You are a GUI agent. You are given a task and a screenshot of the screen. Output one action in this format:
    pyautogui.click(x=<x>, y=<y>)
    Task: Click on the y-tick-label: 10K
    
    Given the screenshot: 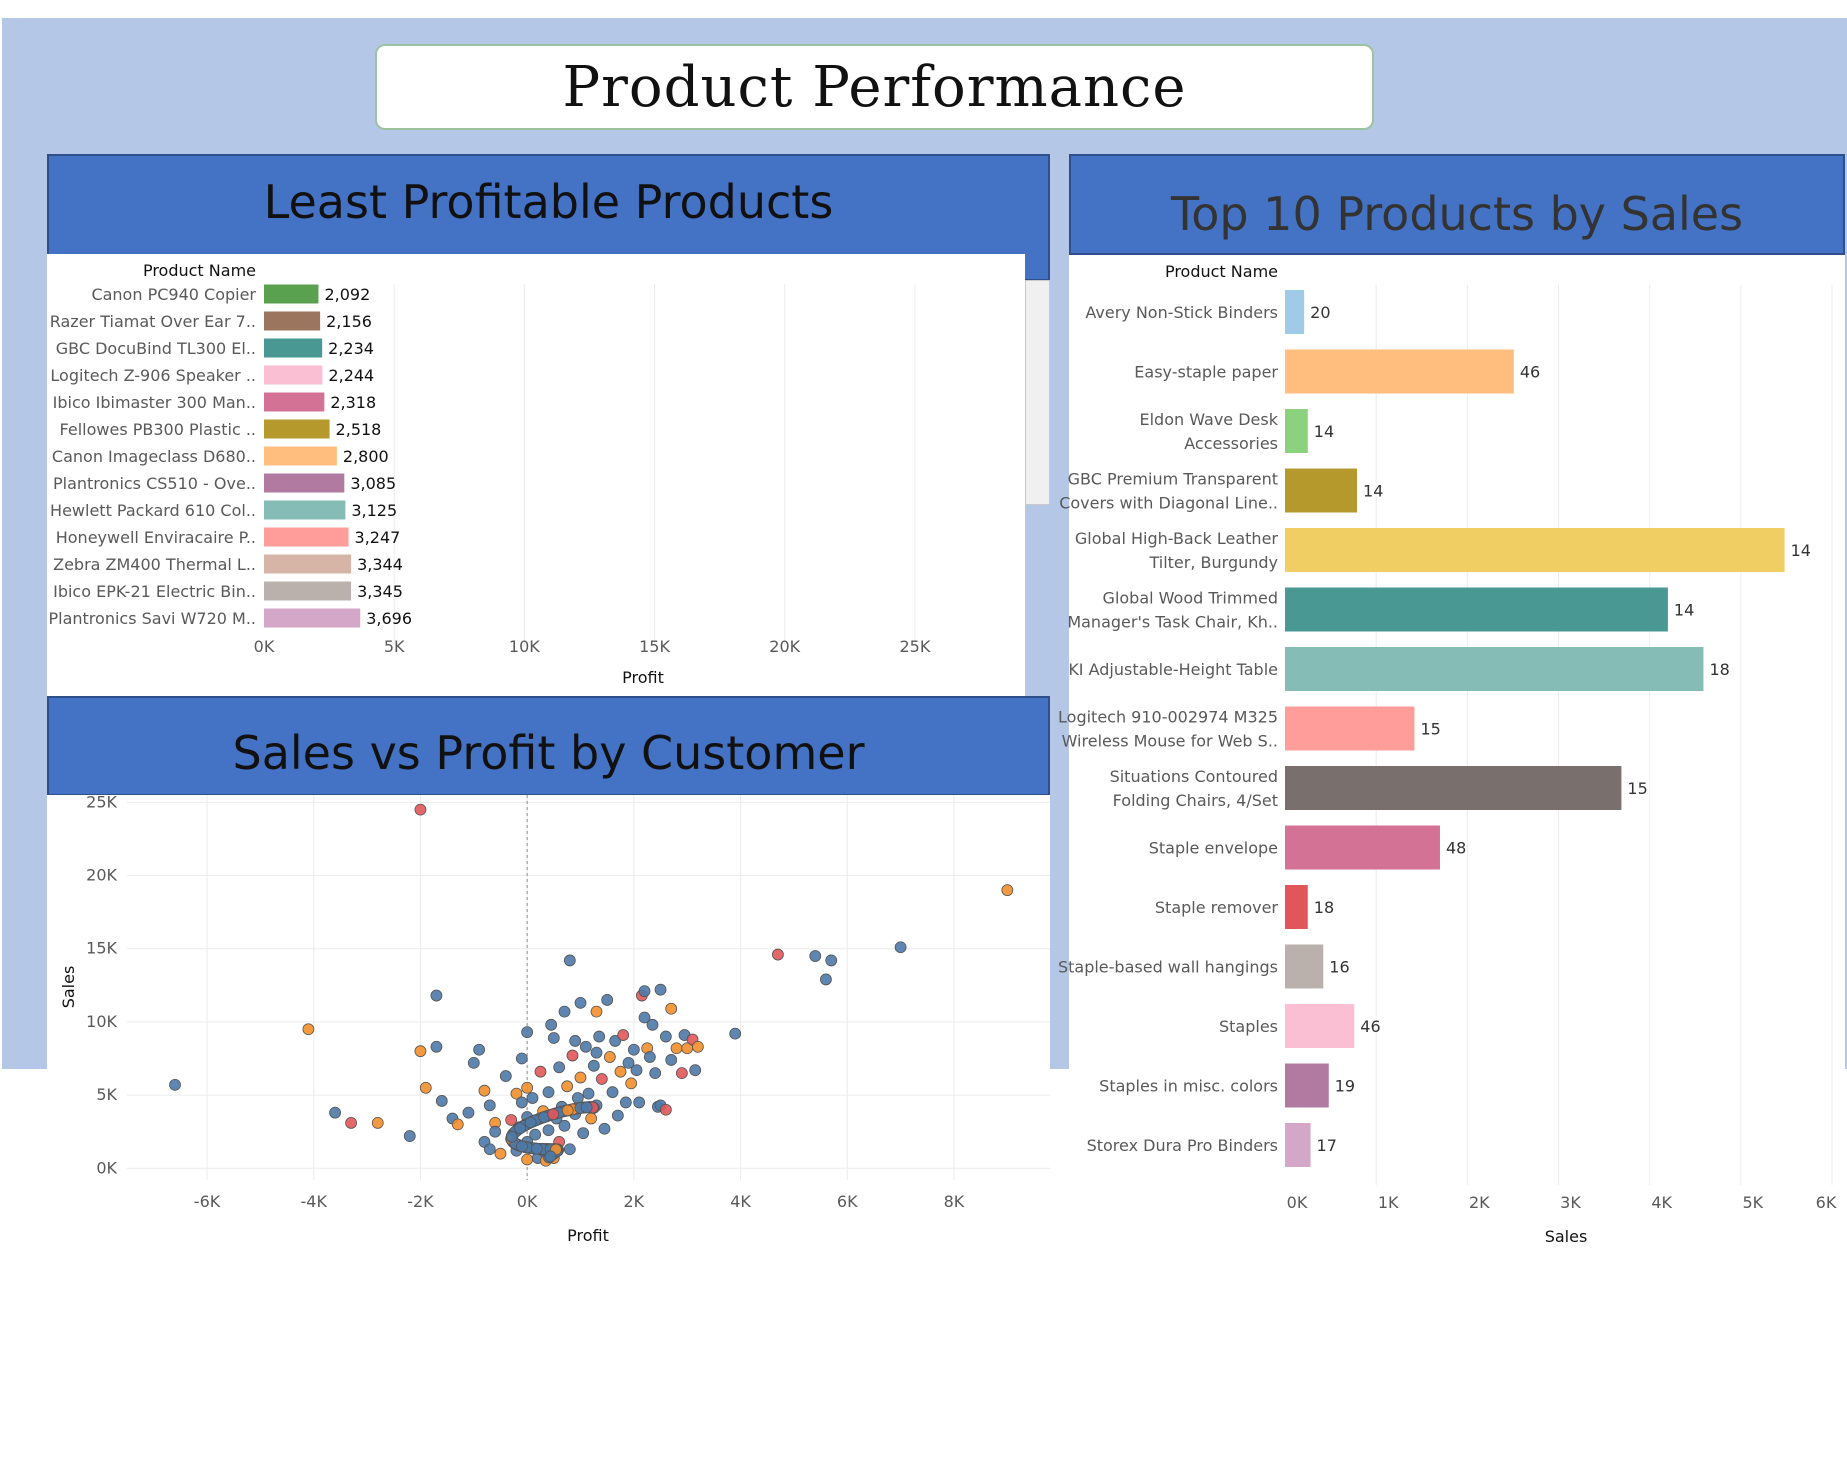 What is the action you would take?
    pyautogui.click(x=101, y=1021)
    